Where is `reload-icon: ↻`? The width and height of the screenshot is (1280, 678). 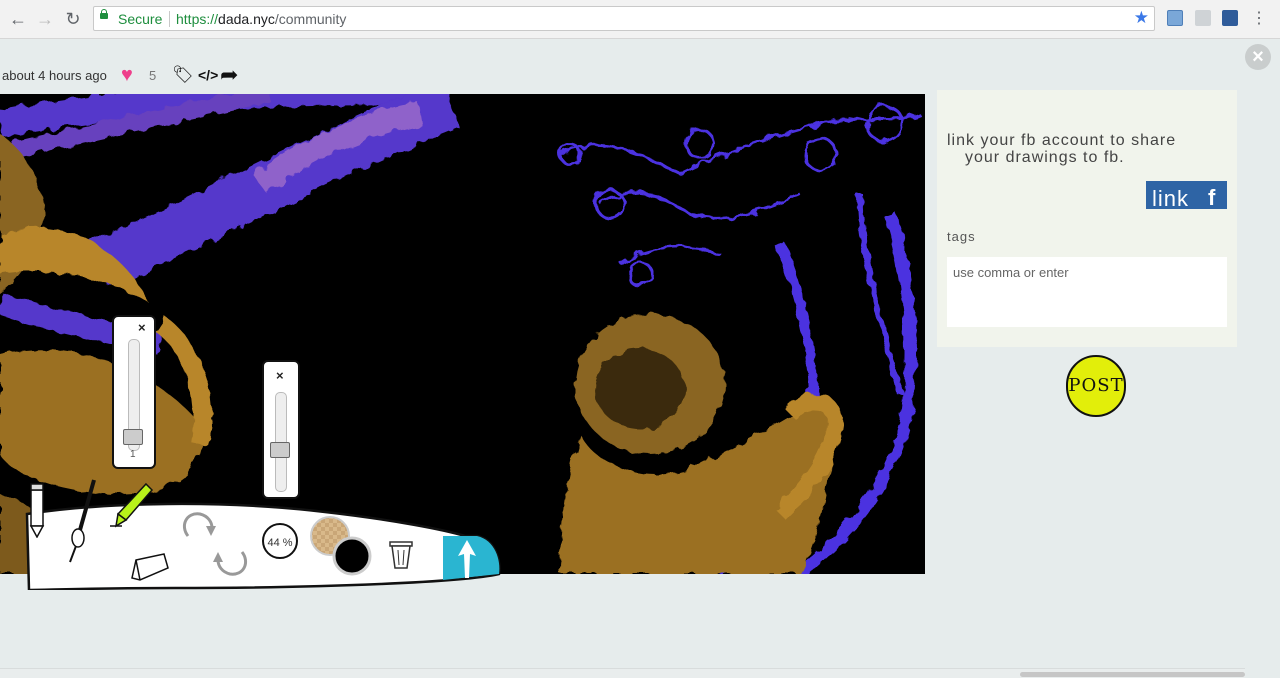 reload-icon: ↻ is located at coordinates (73, 19).